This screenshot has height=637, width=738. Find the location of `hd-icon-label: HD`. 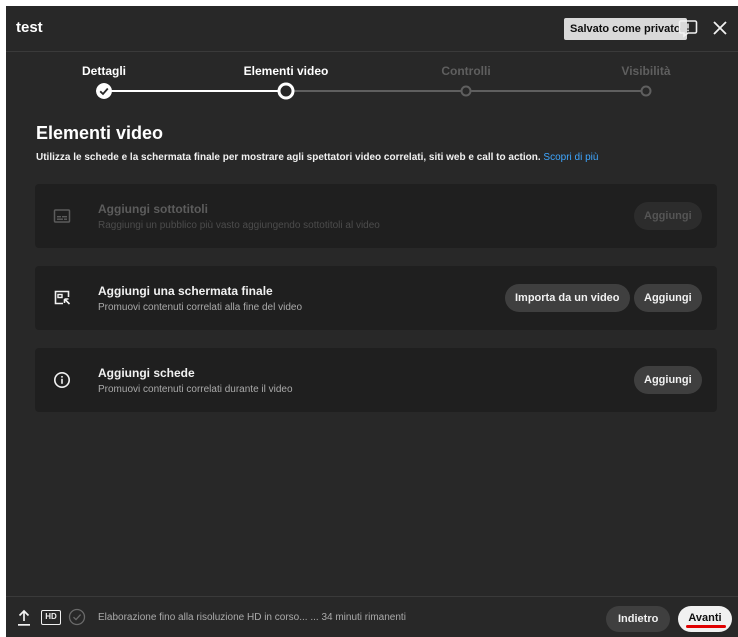

hd-icon-label: HD is located at coordinates (51, 616).